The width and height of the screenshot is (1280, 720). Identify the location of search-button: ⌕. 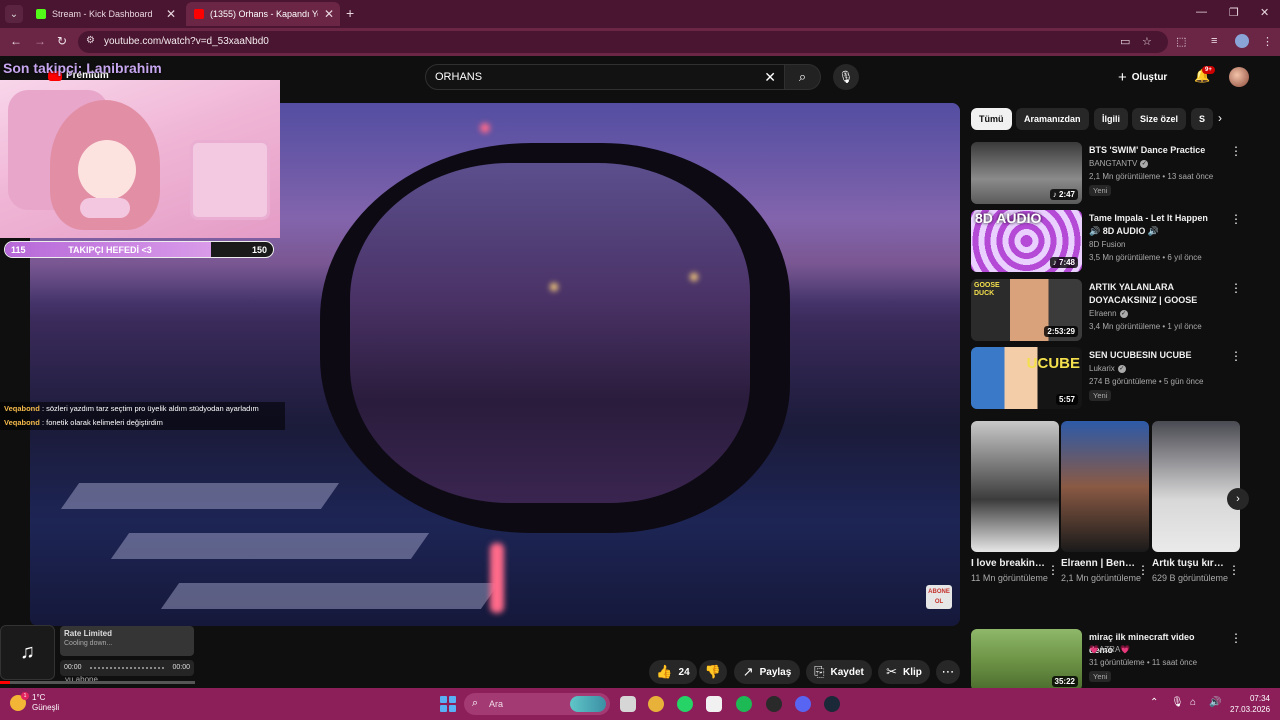
(803, 77).